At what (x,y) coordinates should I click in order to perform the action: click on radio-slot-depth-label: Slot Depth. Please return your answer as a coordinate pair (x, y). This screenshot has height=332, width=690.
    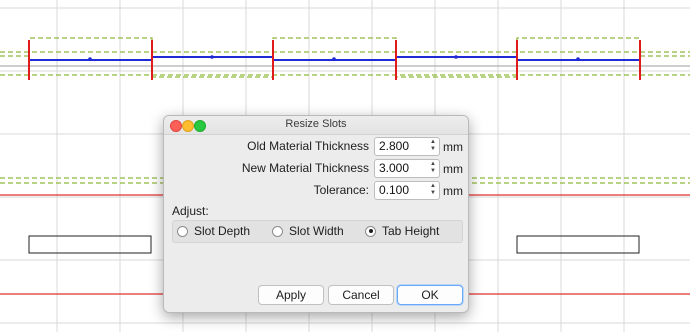
    Looking at the image, I should click on (222, 231).